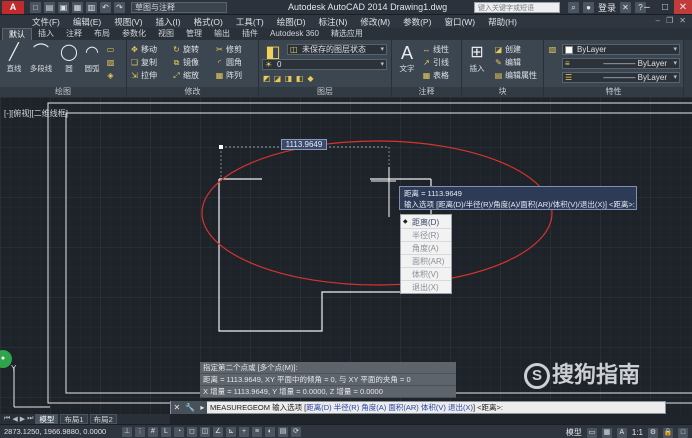 Image resolution: width=692 pixels, height=438 pixels. What do you see at coordinates (110, 49) in the screenshot?
I see `rectangle-icon: ▭` at bounding box center [110, 49].